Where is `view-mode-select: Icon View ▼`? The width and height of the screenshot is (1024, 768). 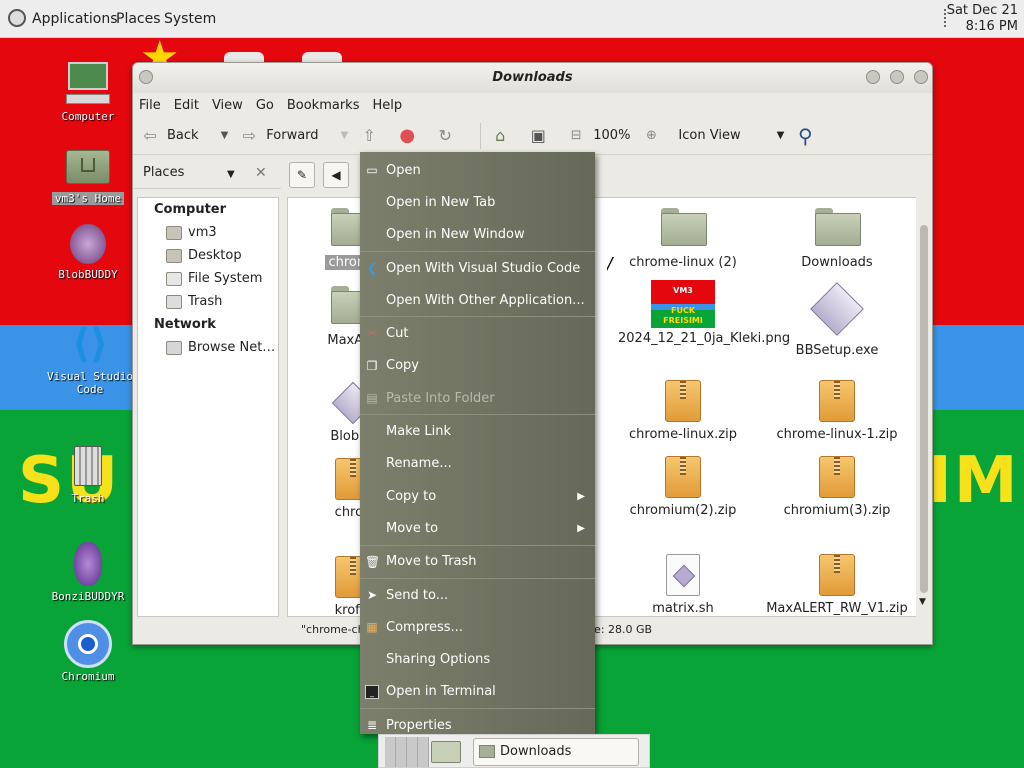 view-mode-select: Icon View ▼ is located at coordinates (731, 135).